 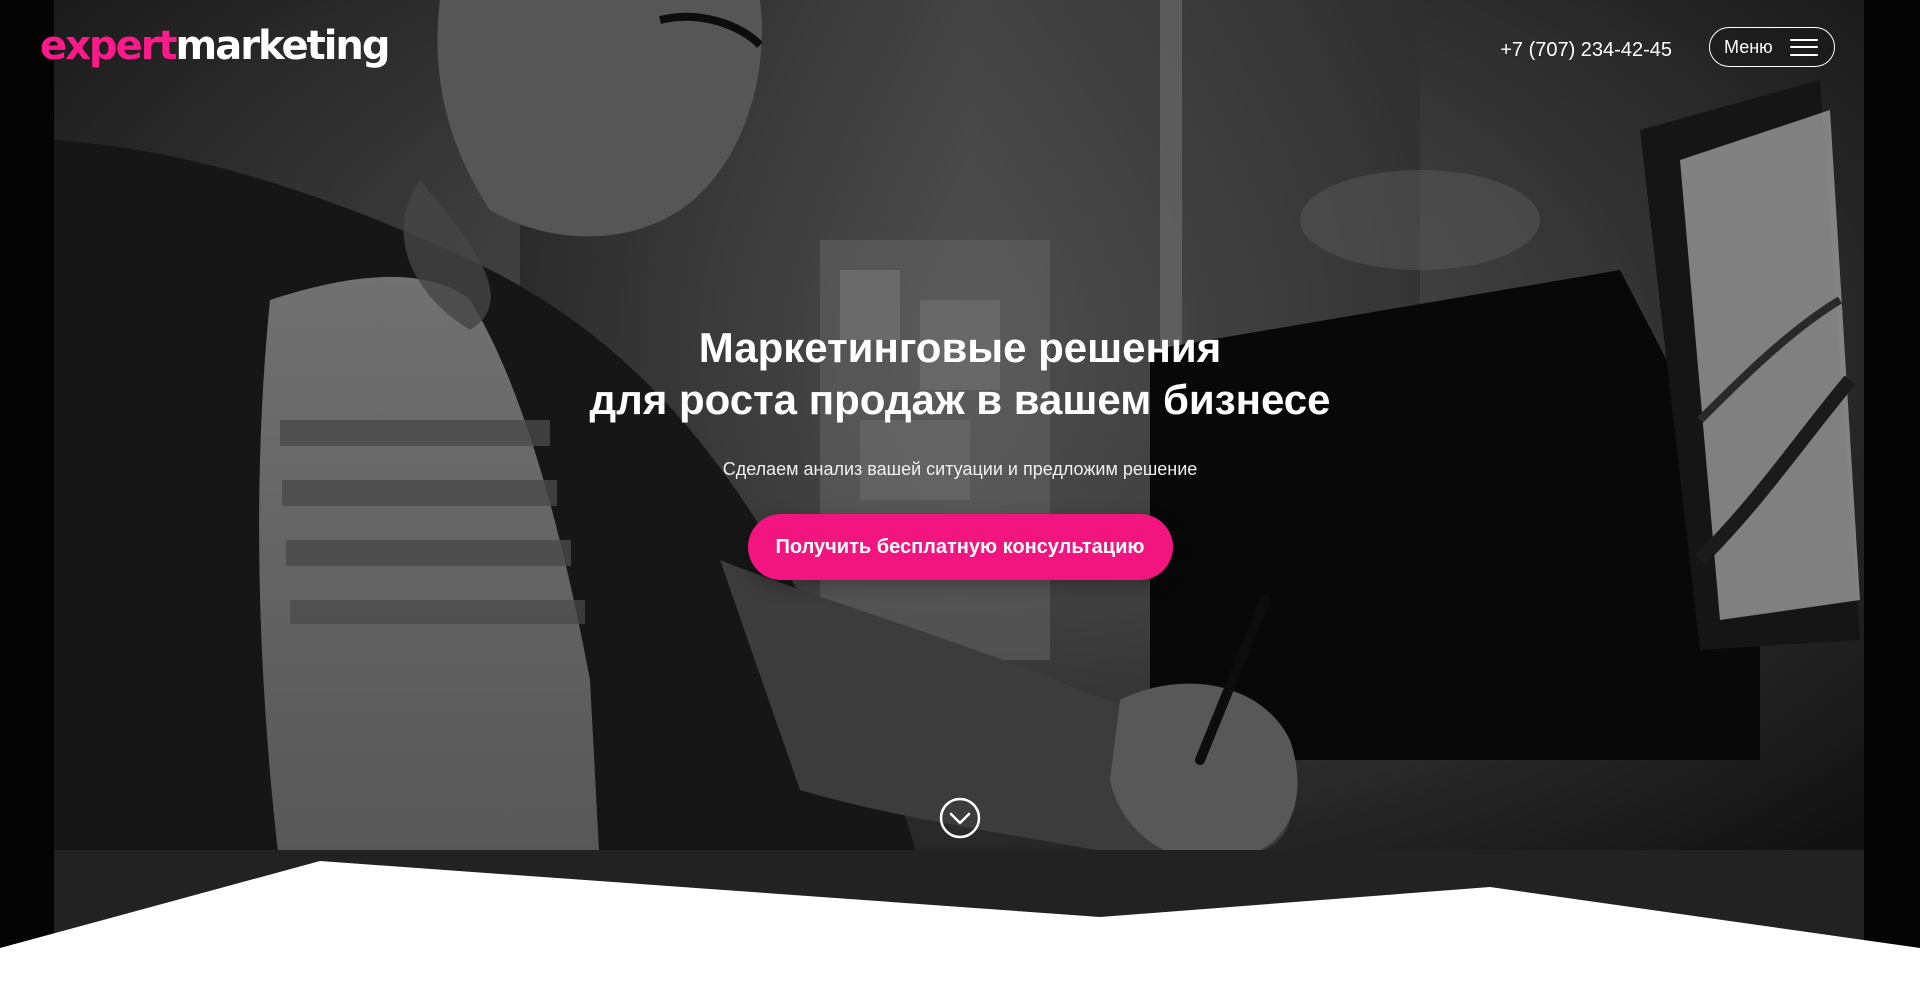 I want to click on hamburger-icon, so click(x=1804, y=47).